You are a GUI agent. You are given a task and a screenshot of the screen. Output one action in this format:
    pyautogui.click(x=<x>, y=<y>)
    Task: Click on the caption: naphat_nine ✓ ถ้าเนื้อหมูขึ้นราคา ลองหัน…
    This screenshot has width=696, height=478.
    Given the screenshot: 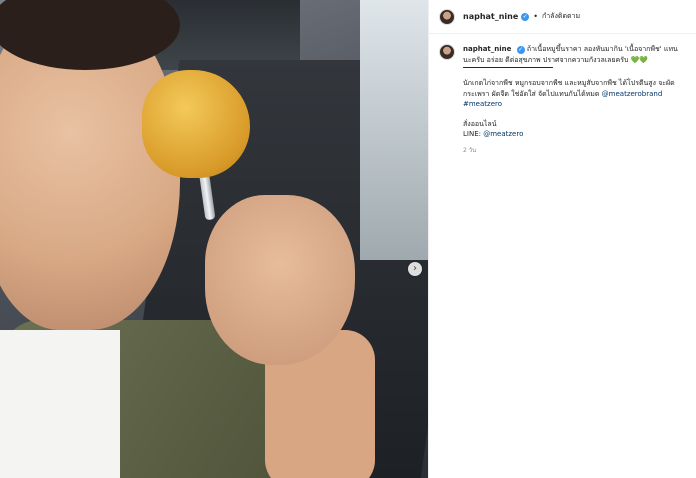 What is the action you would take?
    pyautogui.click(x=574, y=100)
    